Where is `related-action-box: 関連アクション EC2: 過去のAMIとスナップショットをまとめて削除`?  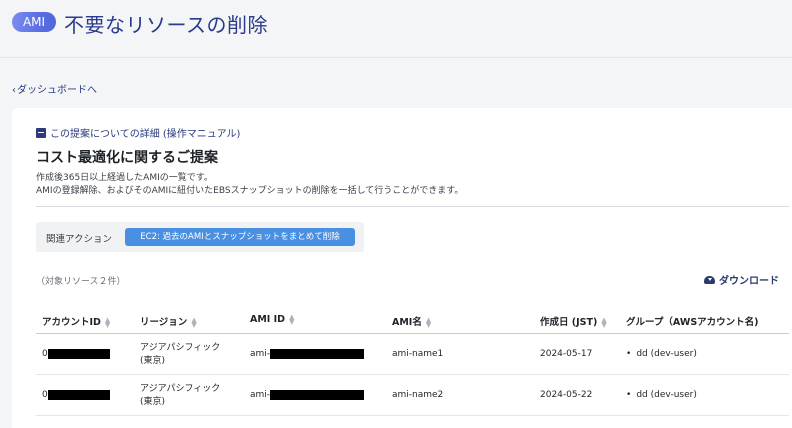
related-action-box: 関連アクション EC2: 過去のAMIとスナップショットをまとめて削除 is located at coordinates (200, 237).